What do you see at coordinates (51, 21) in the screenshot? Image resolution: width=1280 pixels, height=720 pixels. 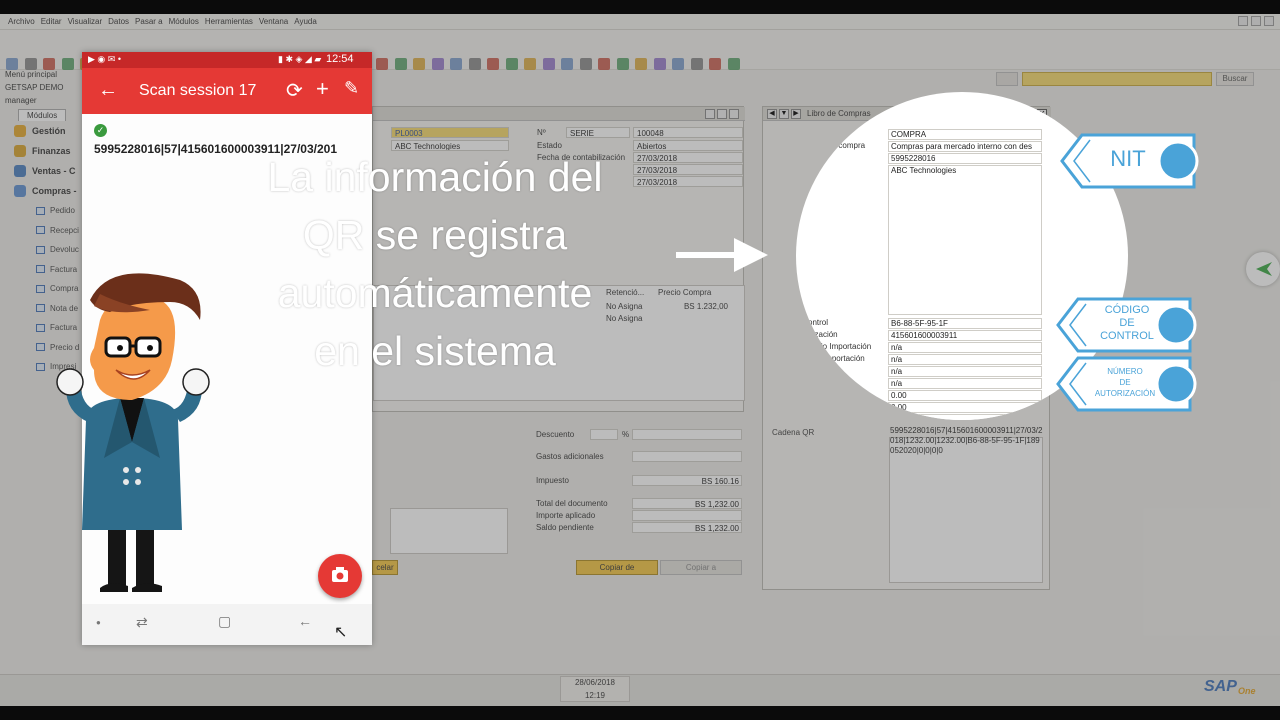 I see `menu-item: Editar` at bounding box center [51, 21].